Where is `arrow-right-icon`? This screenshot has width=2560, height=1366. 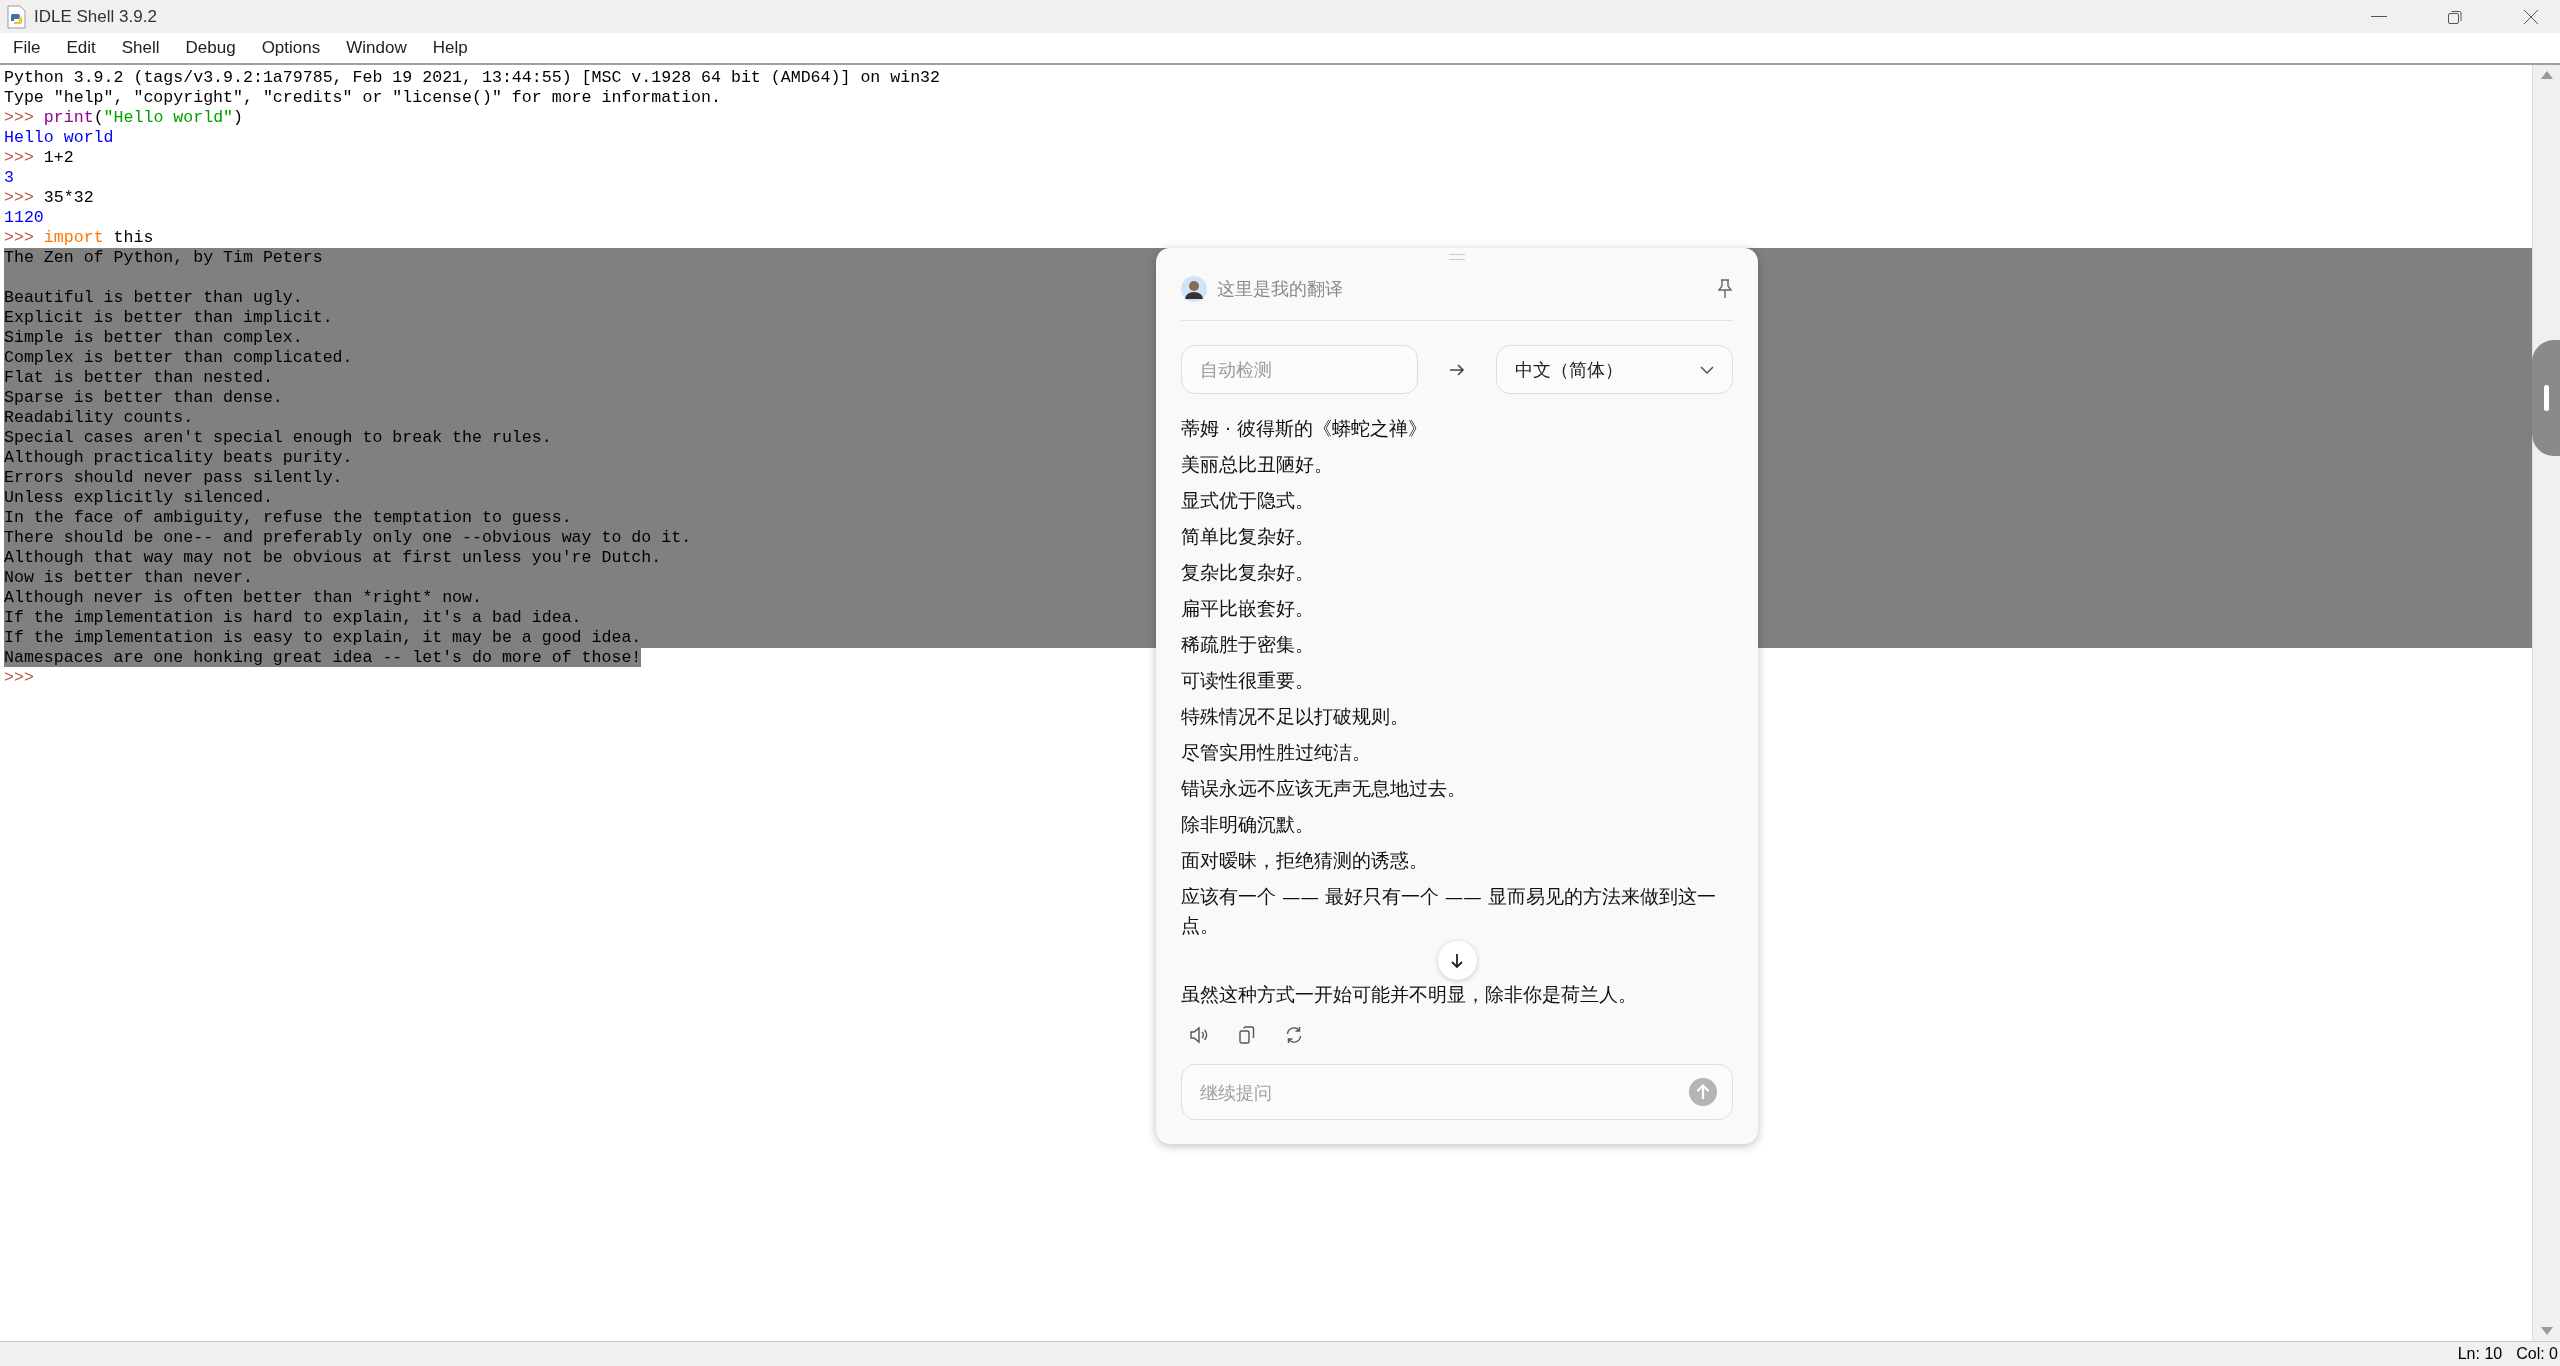 arrow-right-icon is located at coordinates (1457, 369).